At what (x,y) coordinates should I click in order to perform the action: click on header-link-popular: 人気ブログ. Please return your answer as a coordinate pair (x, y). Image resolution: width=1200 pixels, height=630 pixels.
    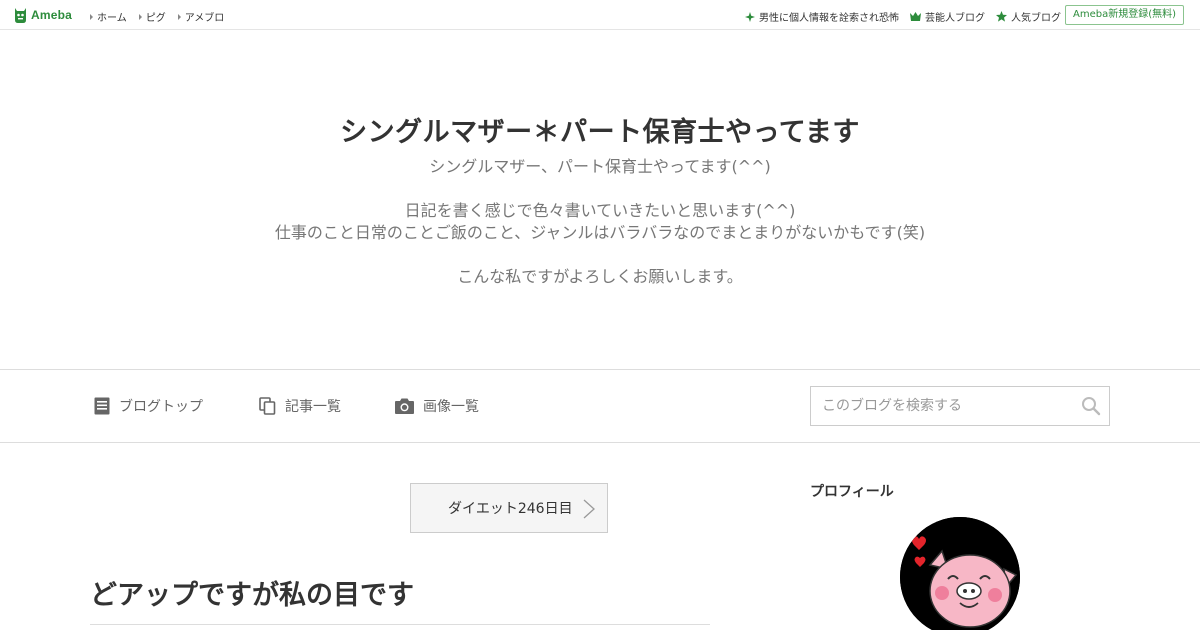
    Looking at the image, I should click on (1028, 16).